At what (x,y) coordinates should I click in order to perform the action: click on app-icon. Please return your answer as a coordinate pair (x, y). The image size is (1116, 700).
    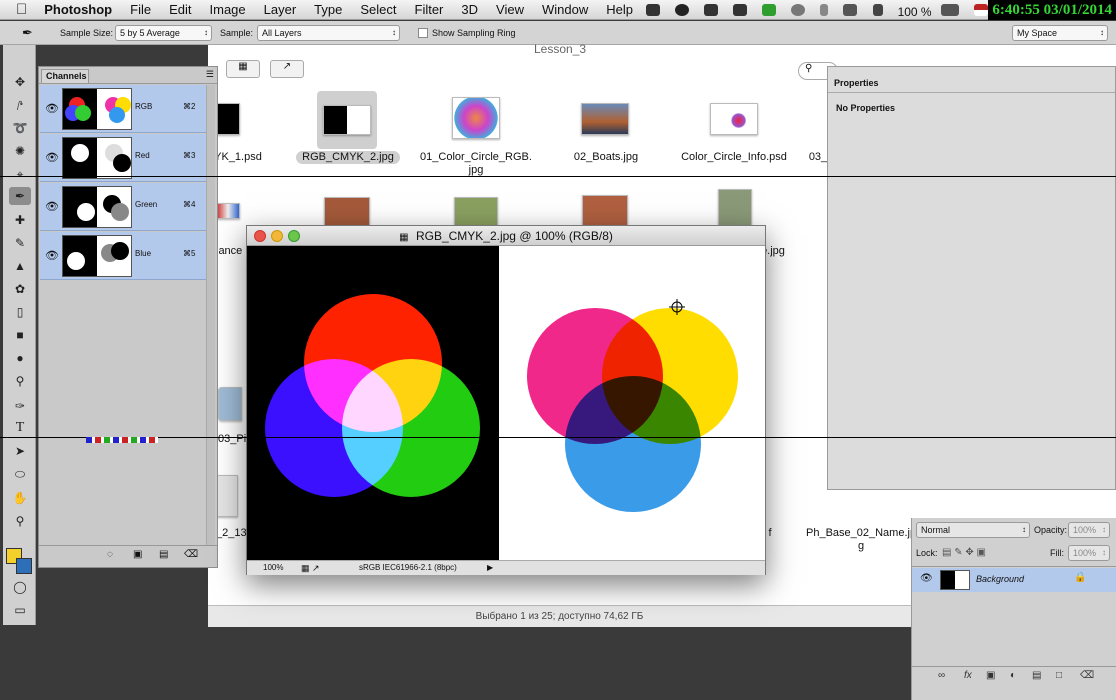
    Looking at the image, I should click on (769, 10).